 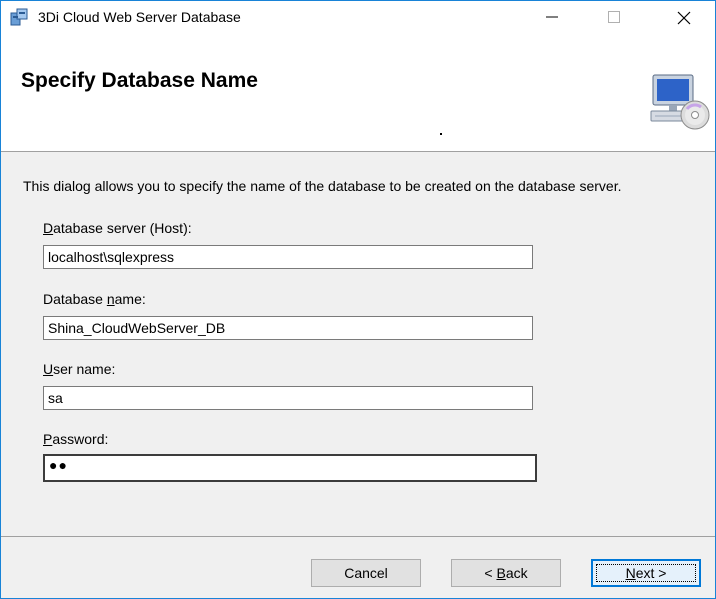 What do you see at coordinates (290, 468) in the screenshot?
I see `password-input` at bounding box center [290, 468].